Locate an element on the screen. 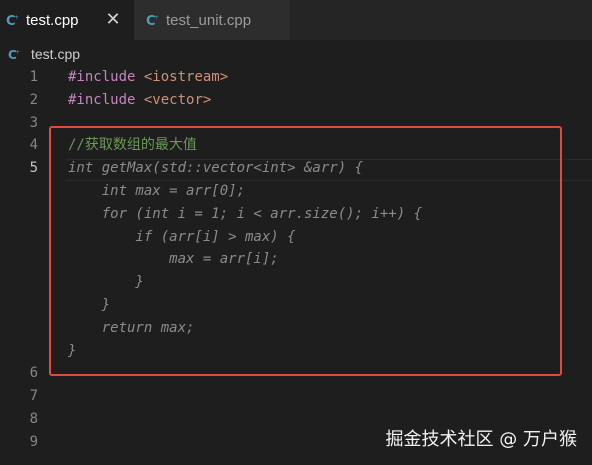  code-text: #include <vector> is located at coordinates (140, 99).